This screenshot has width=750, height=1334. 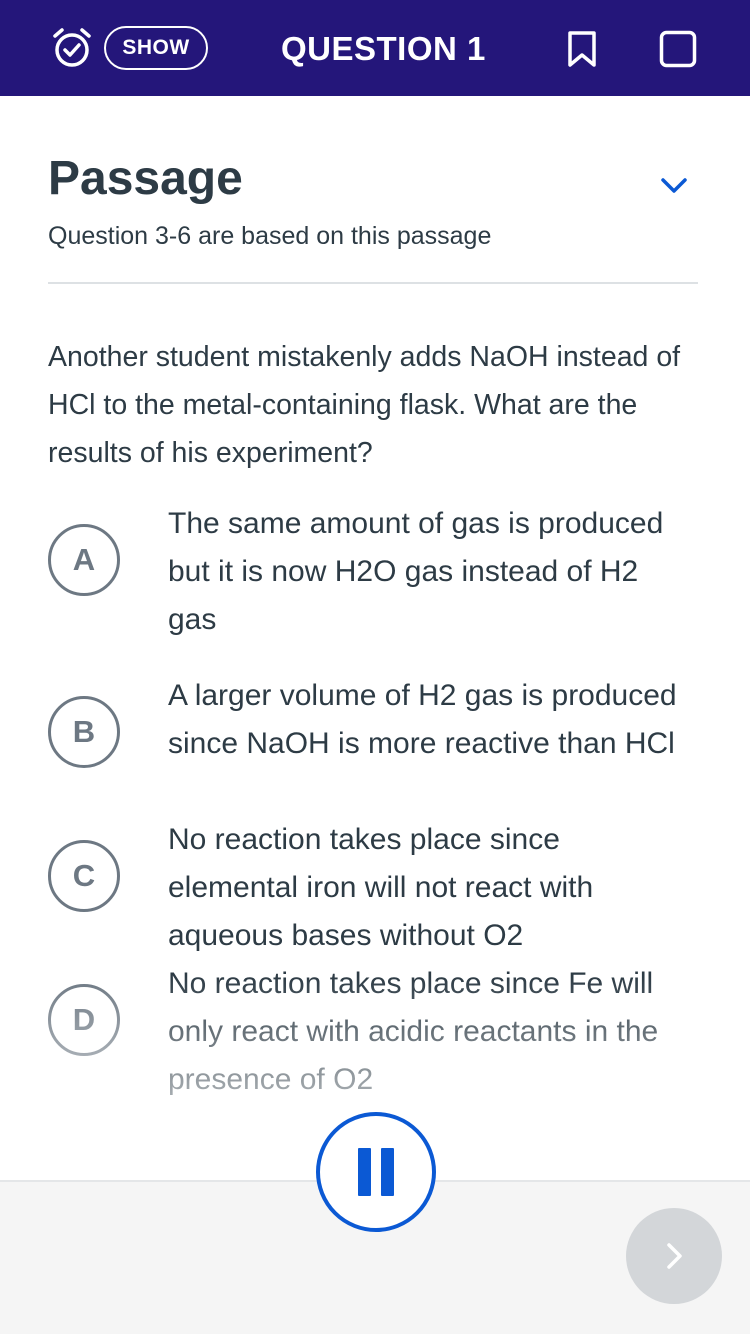 What do you see at coordinates (582, 49) in the screenshot?
I see `bookmark-icon` at bounding box center [582, 49].